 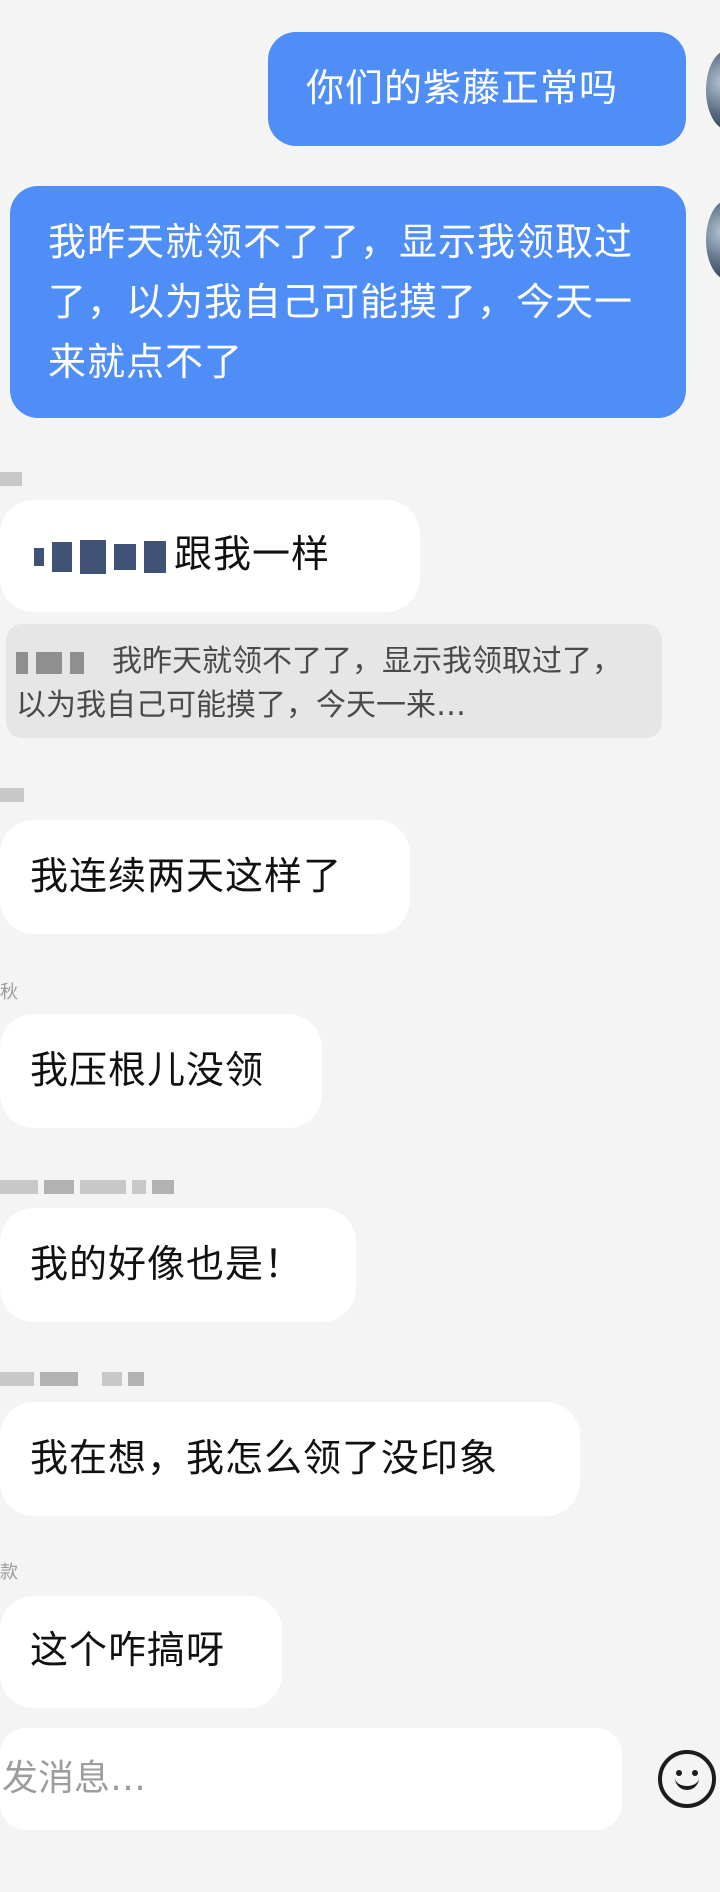 What do you see at coordinates (100, 556) in the screenshot?
I see `mention-redacted` at bounding box center [100, 556].